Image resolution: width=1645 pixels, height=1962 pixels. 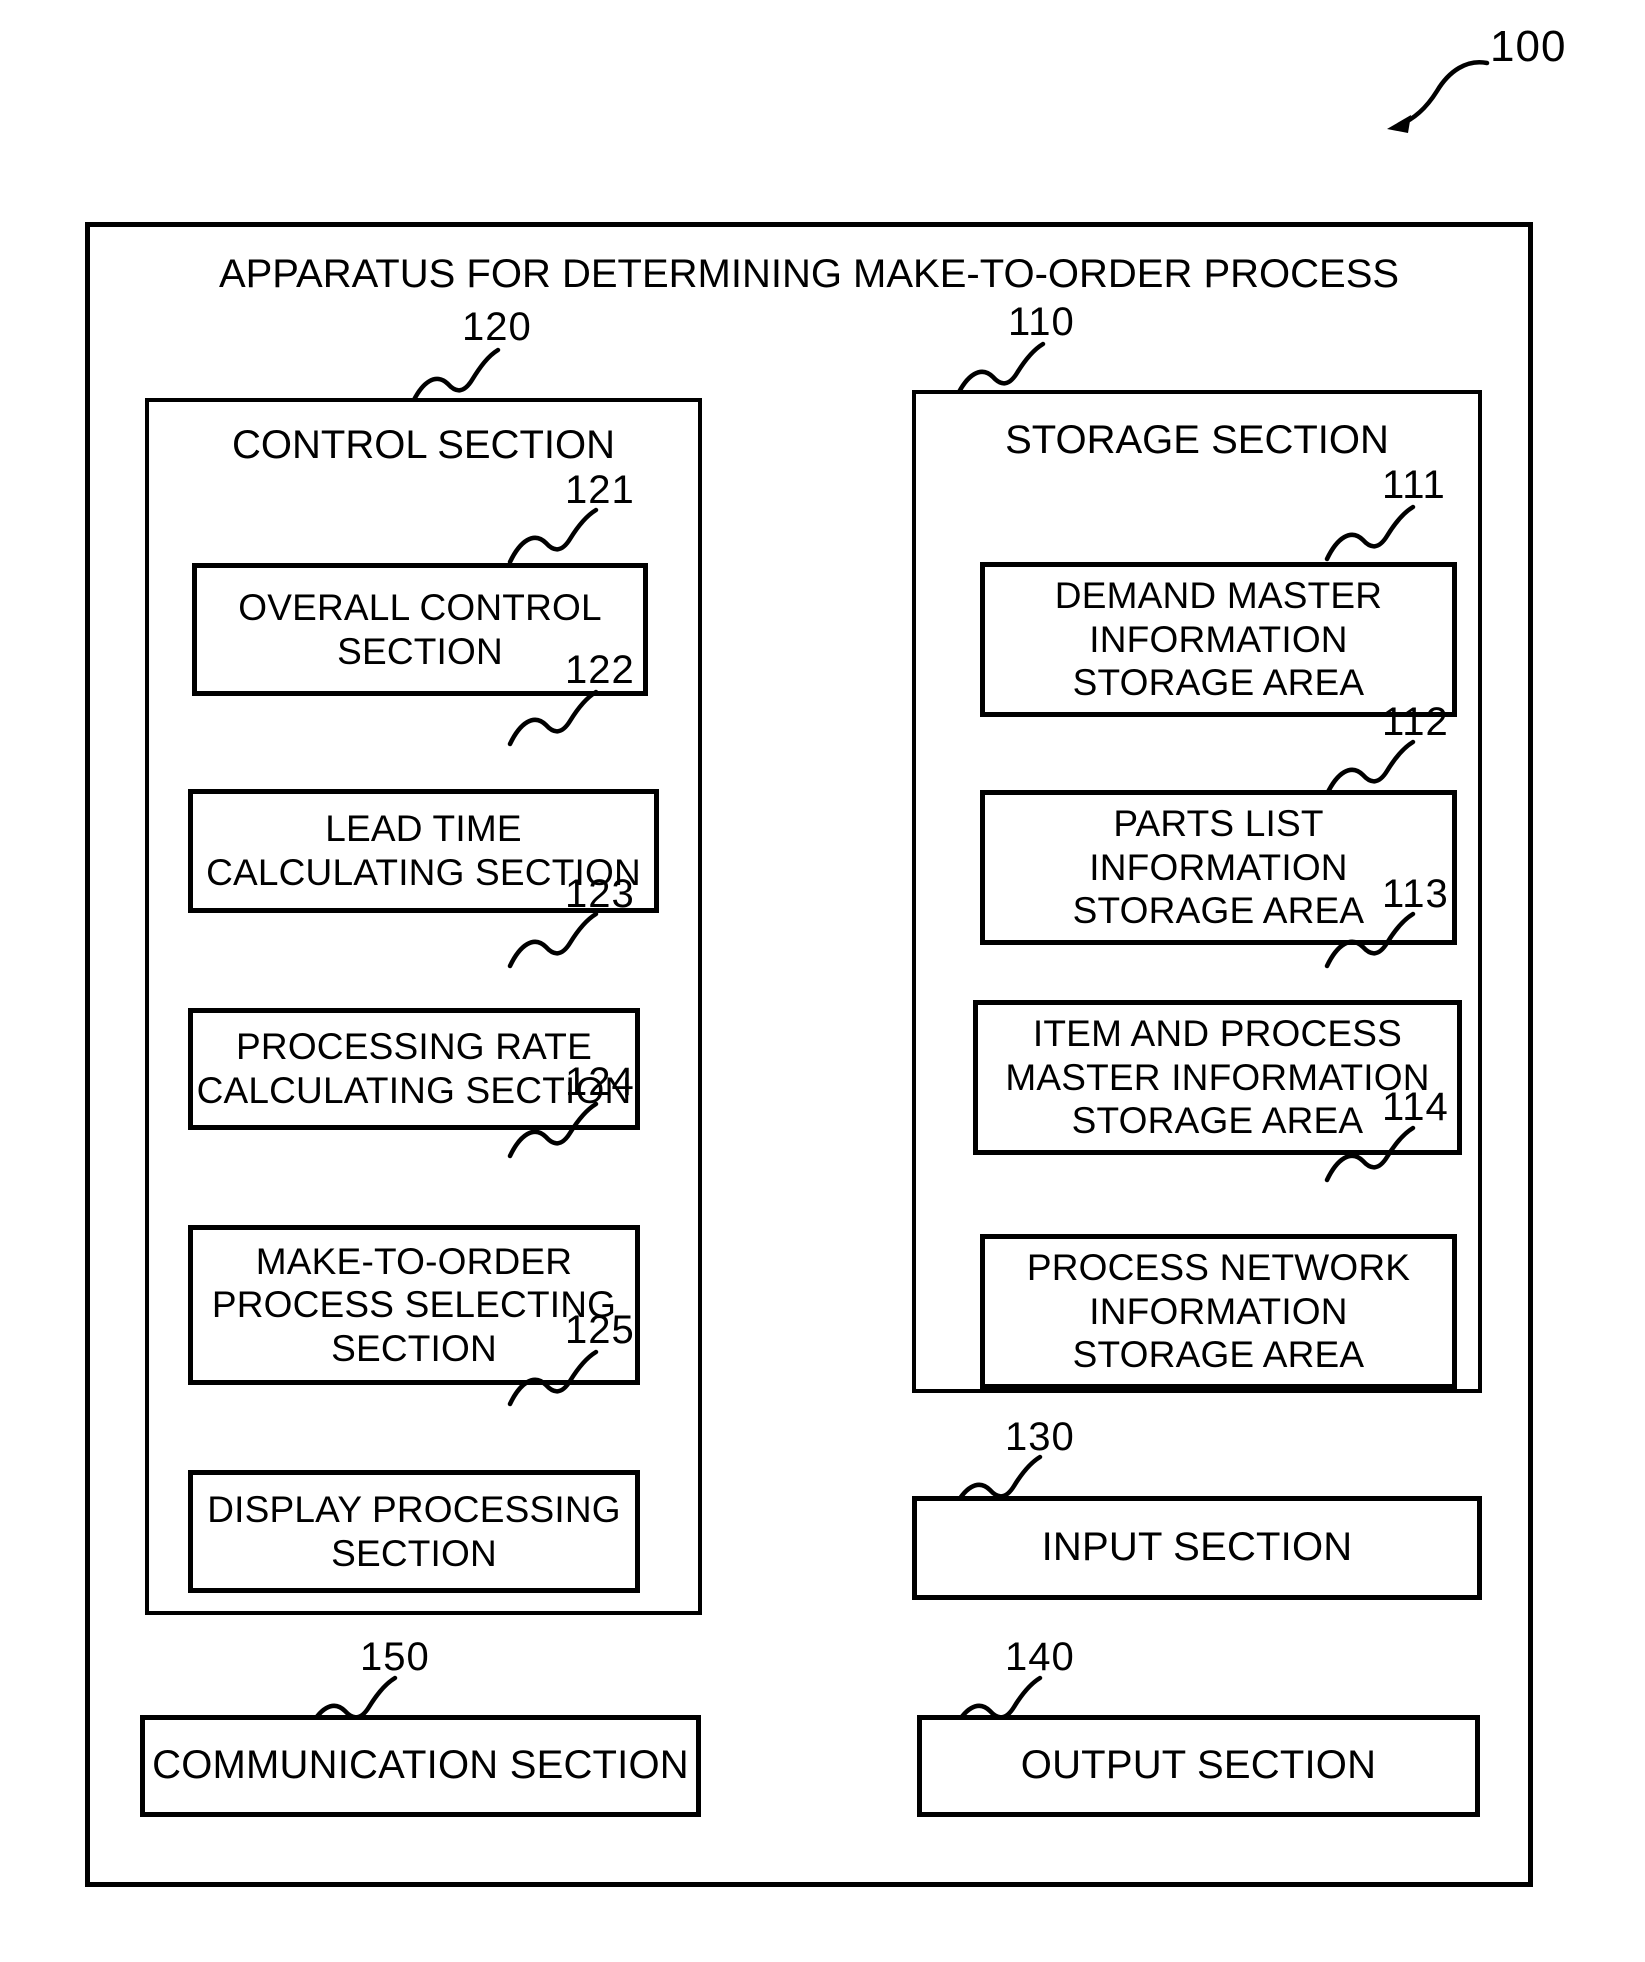 What do you see at coordinates (600, 1330) in the screenshot?
I see `ref-numeral-125: 125` at bounding box center [600, 1330].